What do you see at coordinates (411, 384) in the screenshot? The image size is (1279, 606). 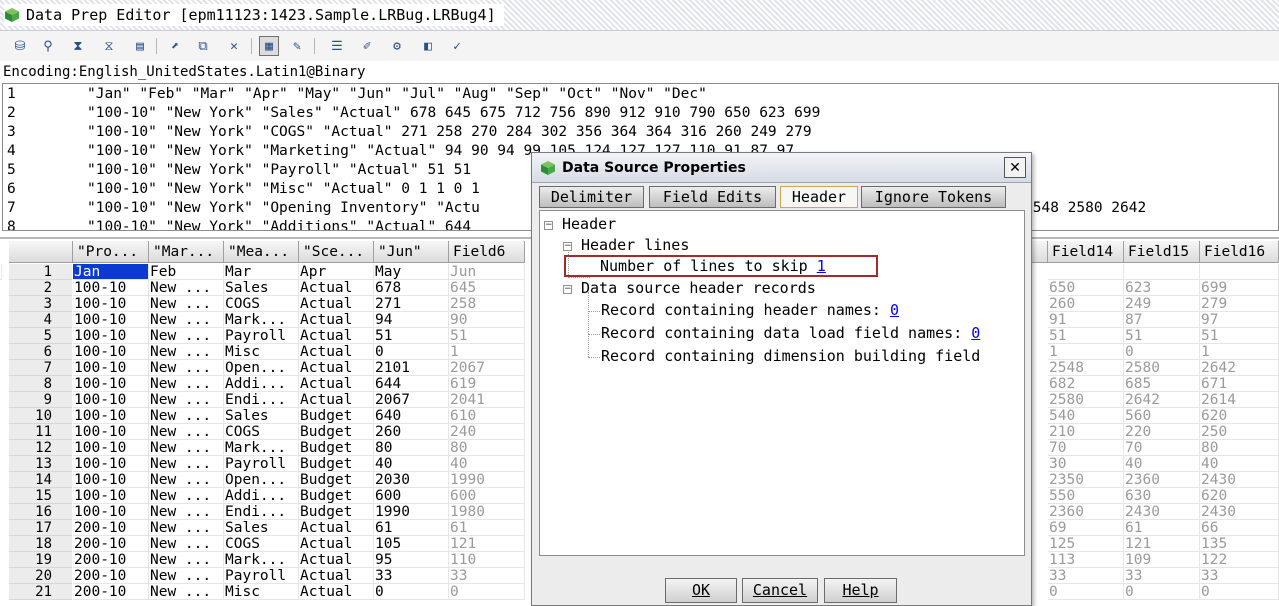 I see `table-cell: 644` at bounding box center [411, 384].